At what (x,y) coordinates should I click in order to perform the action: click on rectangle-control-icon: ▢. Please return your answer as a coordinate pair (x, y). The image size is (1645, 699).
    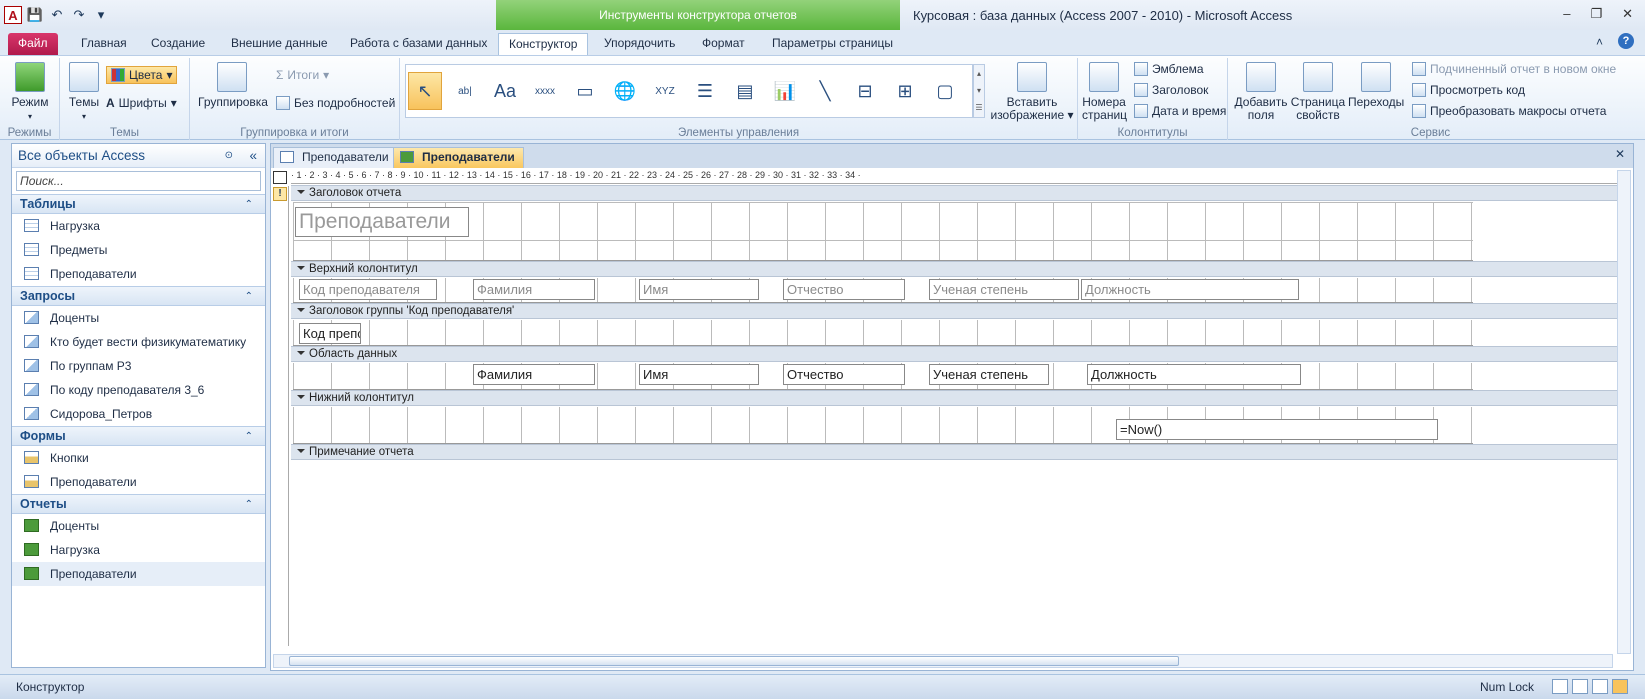
    Looking at the image, I should click on (945, 91).